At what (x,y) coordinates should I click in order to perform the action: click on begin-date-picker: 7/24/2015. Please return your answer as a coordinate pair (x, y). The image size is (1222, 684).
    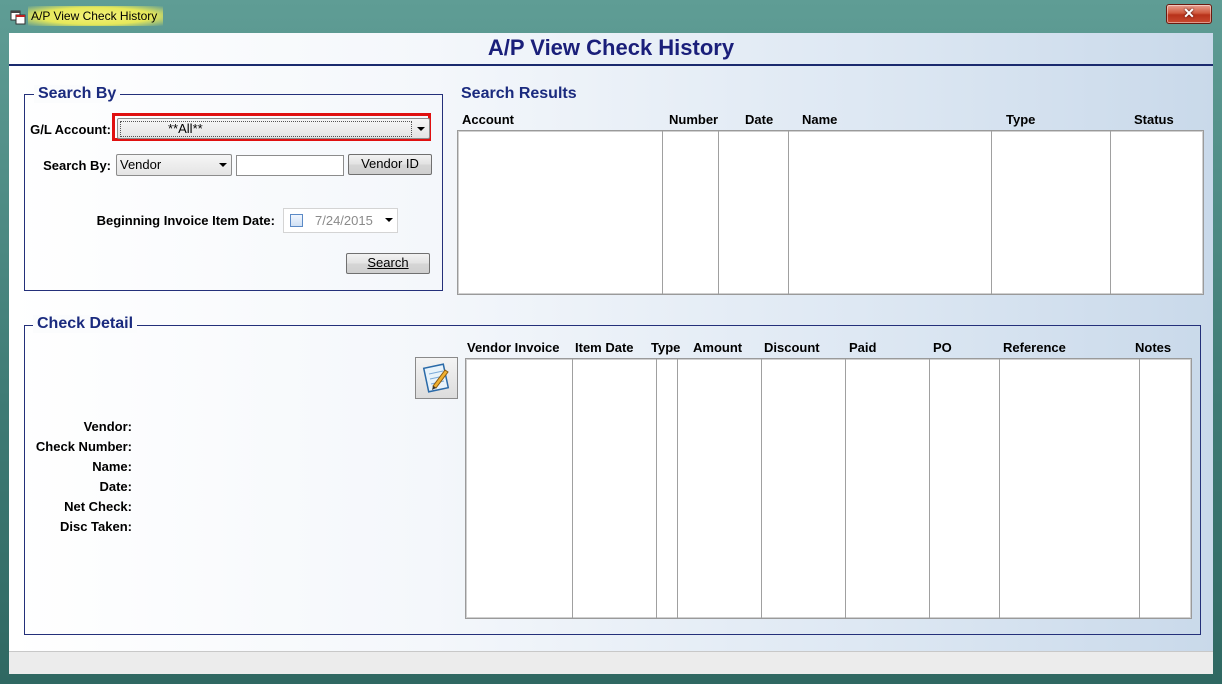
    Looking at the image, I should click on (340, 220).